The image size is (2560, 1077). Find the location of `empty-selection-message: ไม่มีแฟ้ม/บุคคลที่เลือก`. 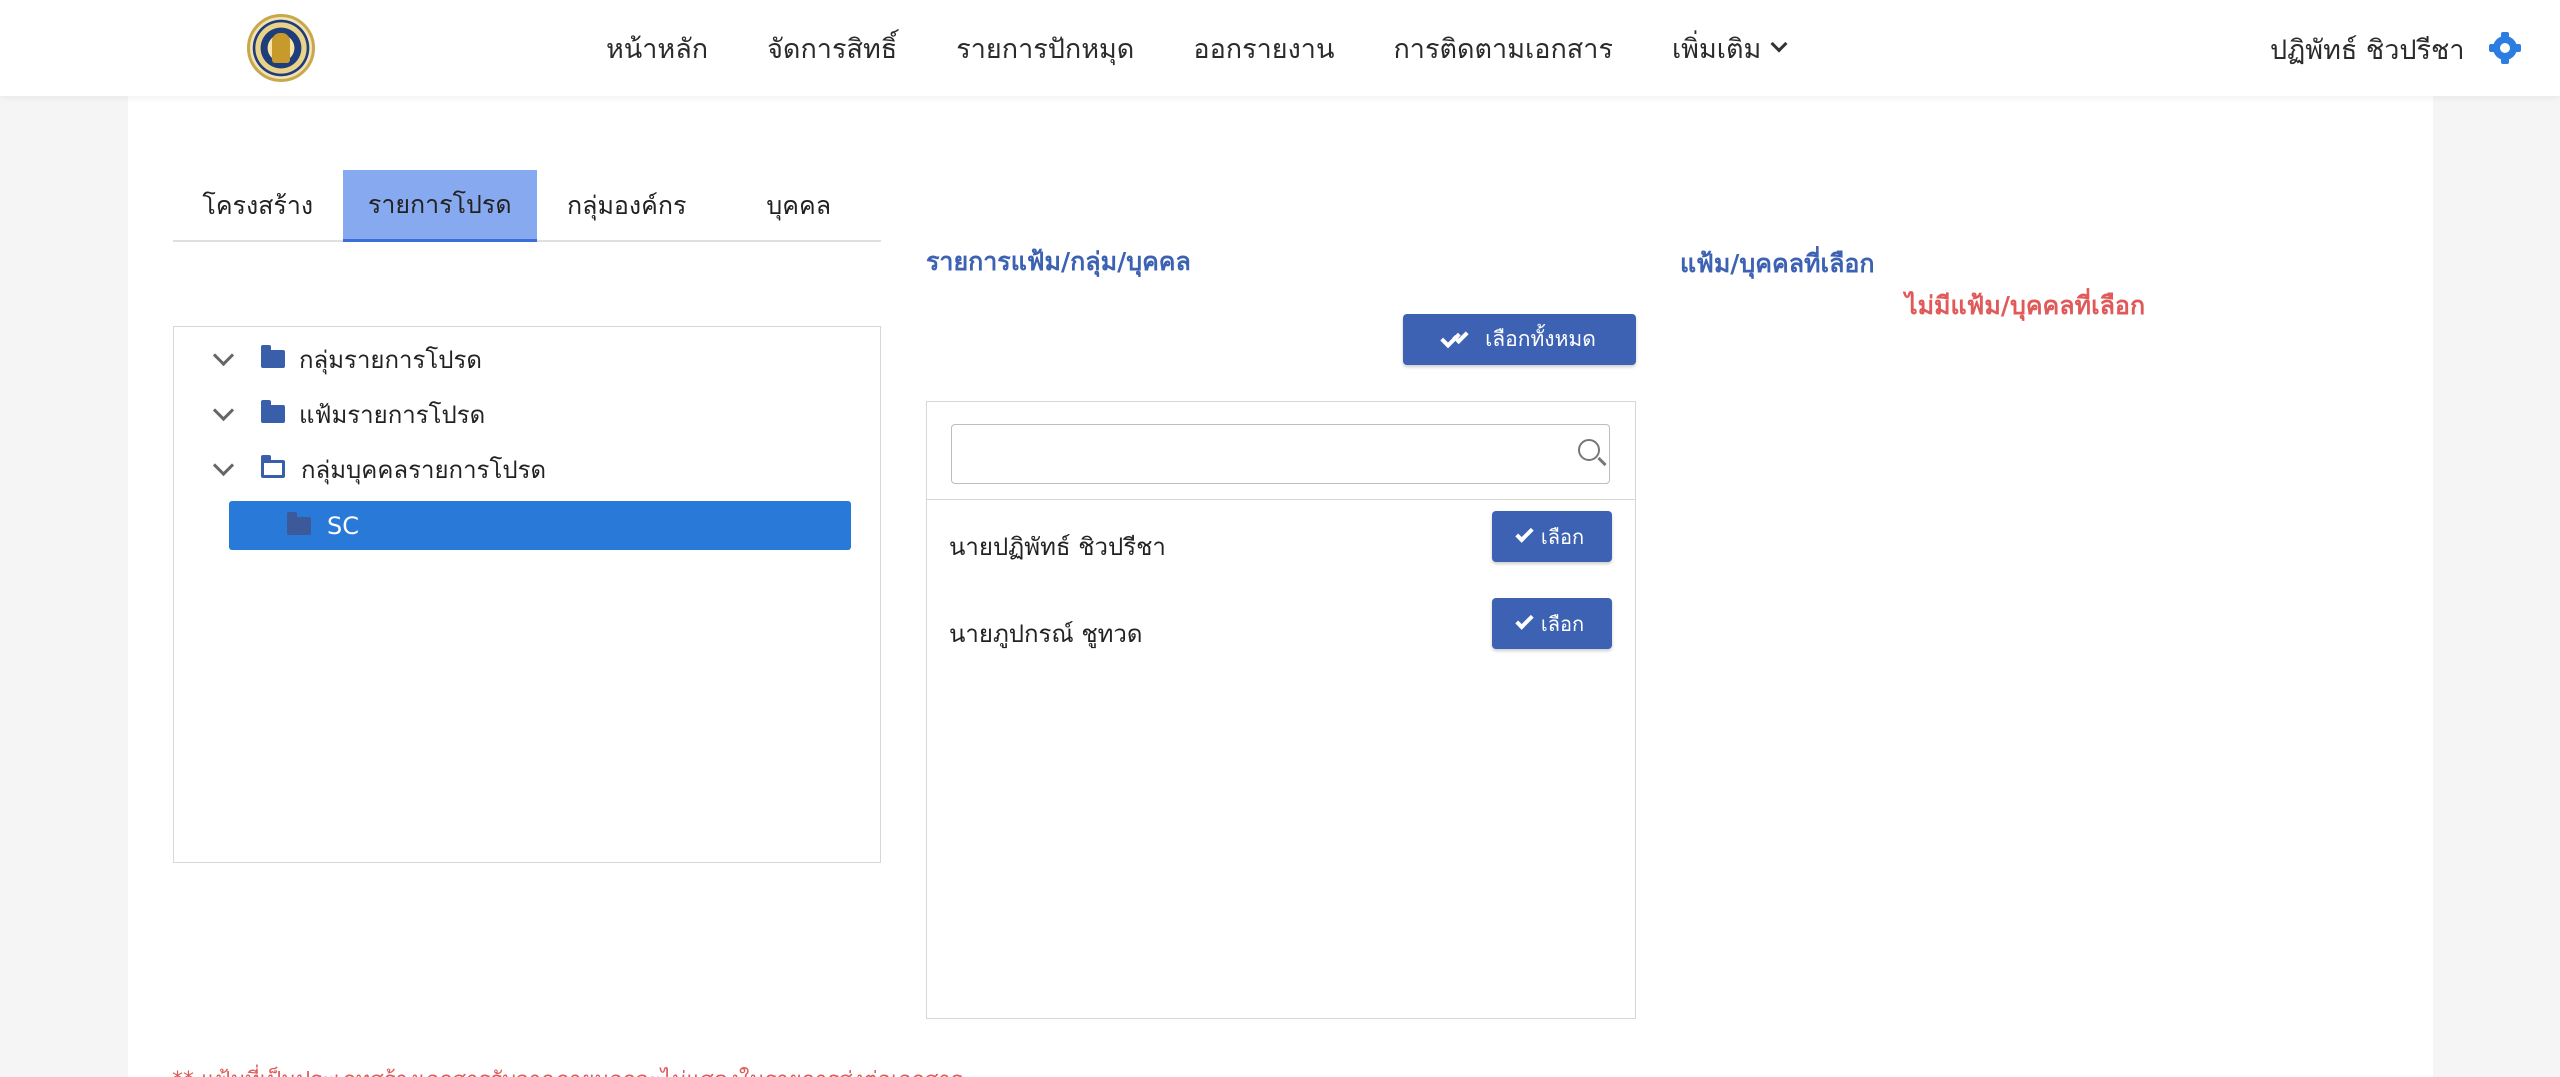

empty-selection-message: ไม่มีแฟ้ม/บุคคลที่เลือก is located at coordinates (2025, 305).